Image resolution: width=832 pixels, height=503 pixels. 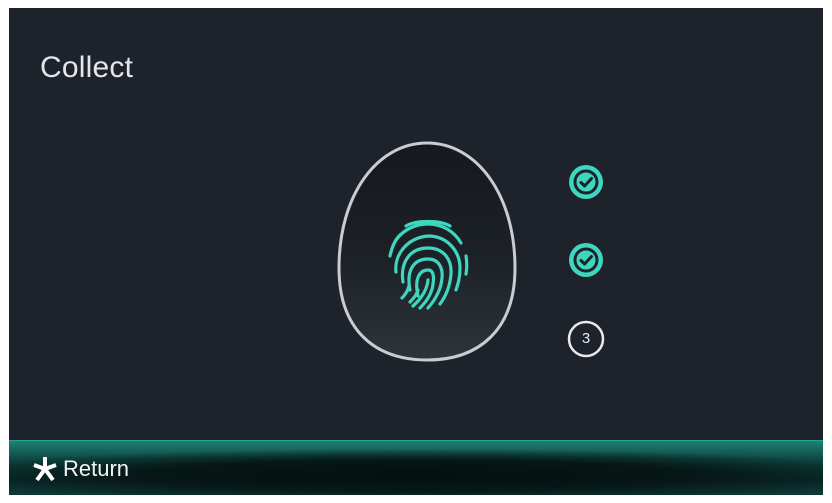 What do you see at coordinates (45, 469) in the screenshot?
I see `asterisk-icon` at bounding box center [45, 469].